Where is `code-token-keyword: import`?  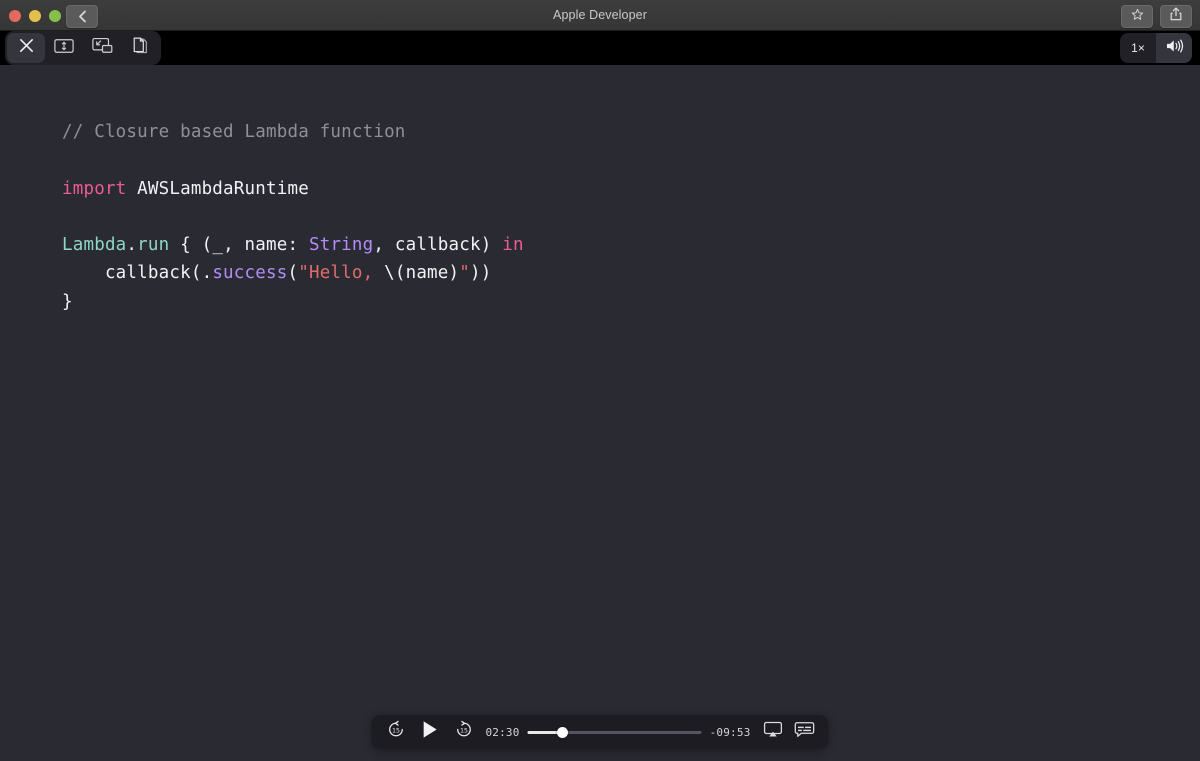
code-token-keyword: import is located at coordinates (94, 188).